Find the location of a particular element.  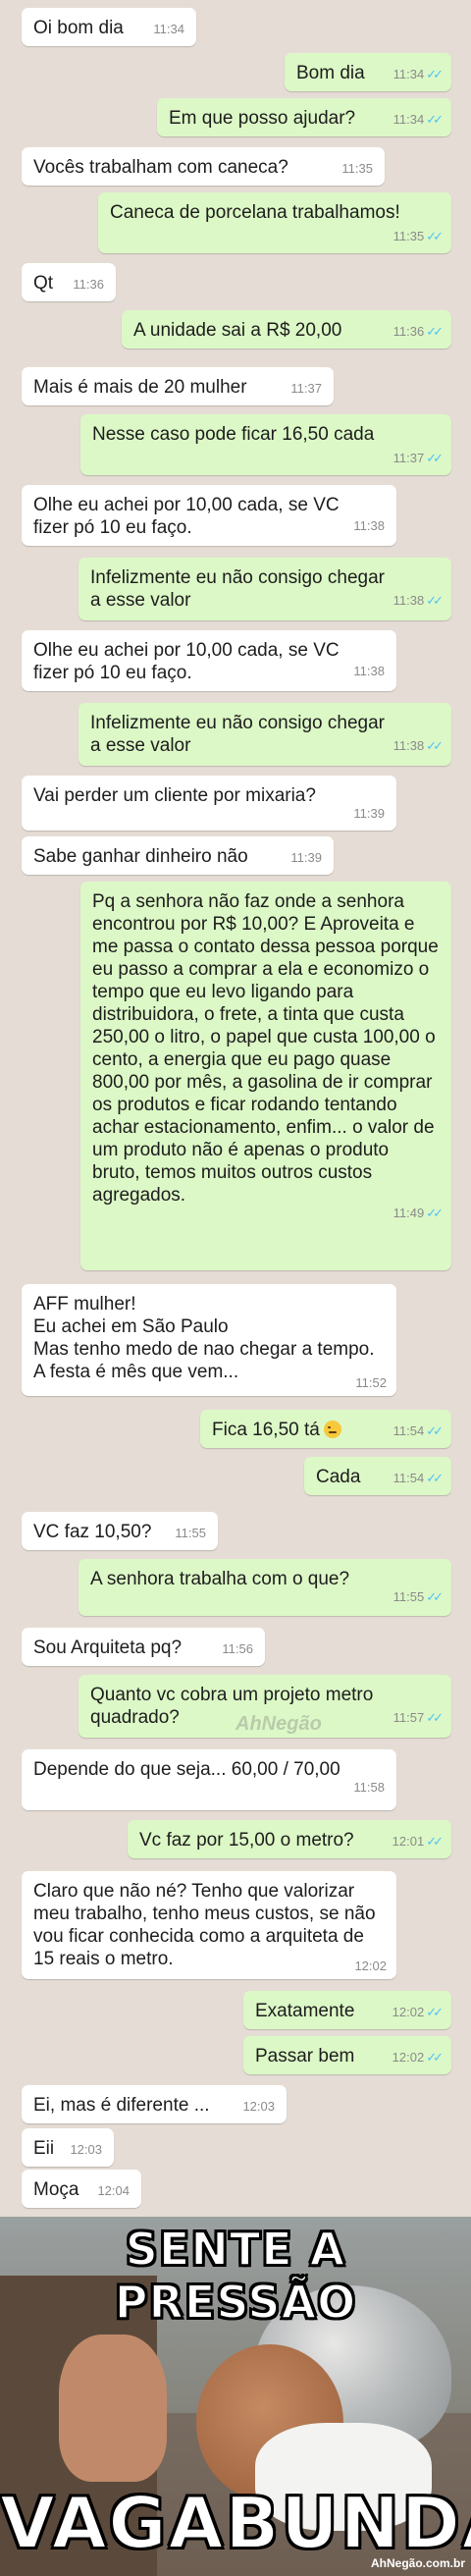

message-bubble: 11:35 Vocês trabalham com caneca? is located at coordinates (203, 166).